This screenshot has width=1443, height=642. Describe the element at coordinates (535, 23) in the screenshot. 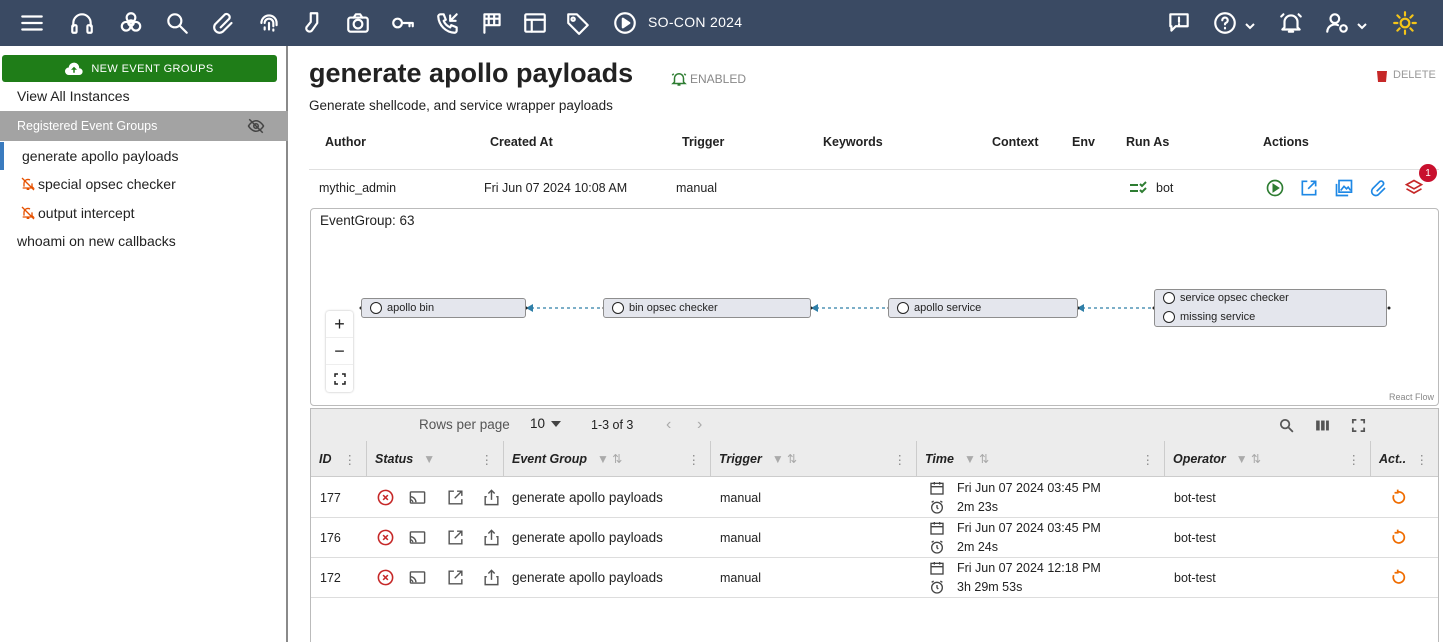

I see `table-icon` at that location.